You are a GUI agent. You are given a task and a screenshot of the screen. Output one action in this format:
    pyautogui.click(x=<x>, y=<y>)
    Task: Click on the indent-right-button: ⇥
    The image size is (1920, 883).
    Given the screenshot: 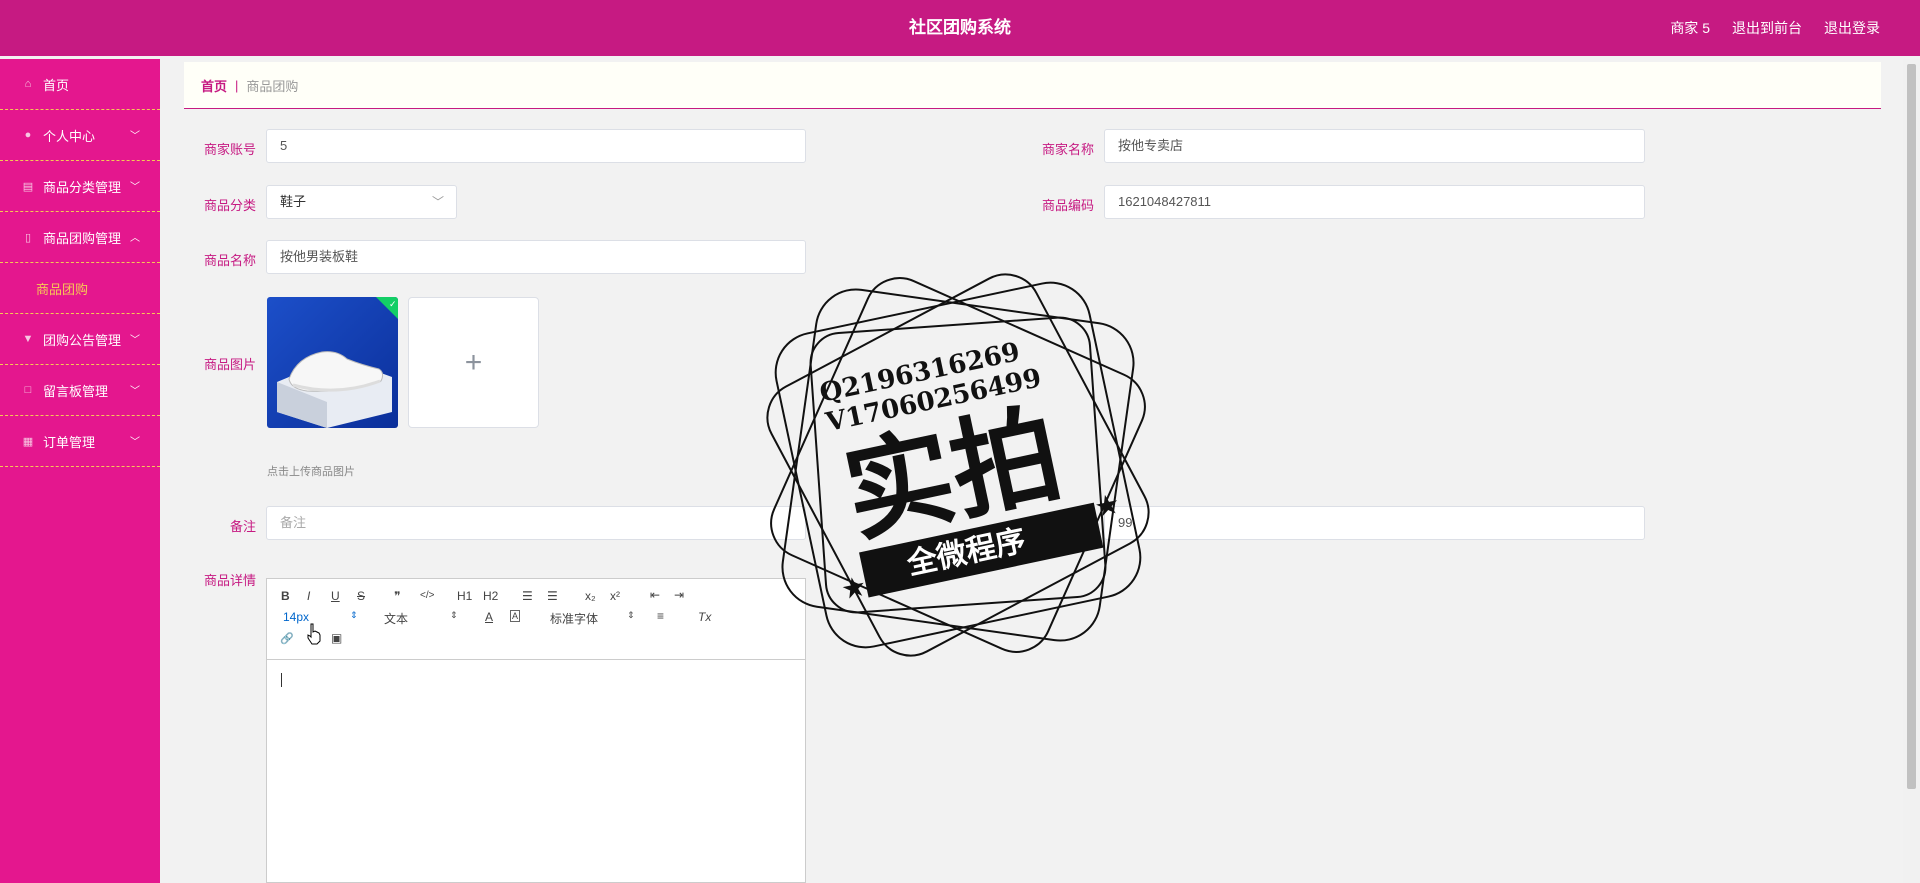 What is the action you would take?
    pyautogui.click(x=679, y=595)
    